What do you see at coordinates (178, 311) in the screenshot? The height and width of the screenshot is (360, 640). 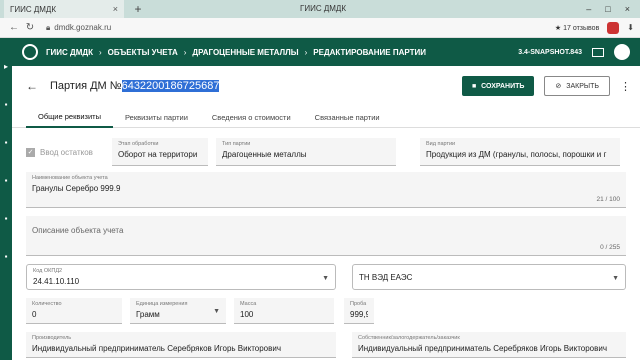 I see `unit-select: Единица измерения Грамм ▼` at bounding box center [178, 311].